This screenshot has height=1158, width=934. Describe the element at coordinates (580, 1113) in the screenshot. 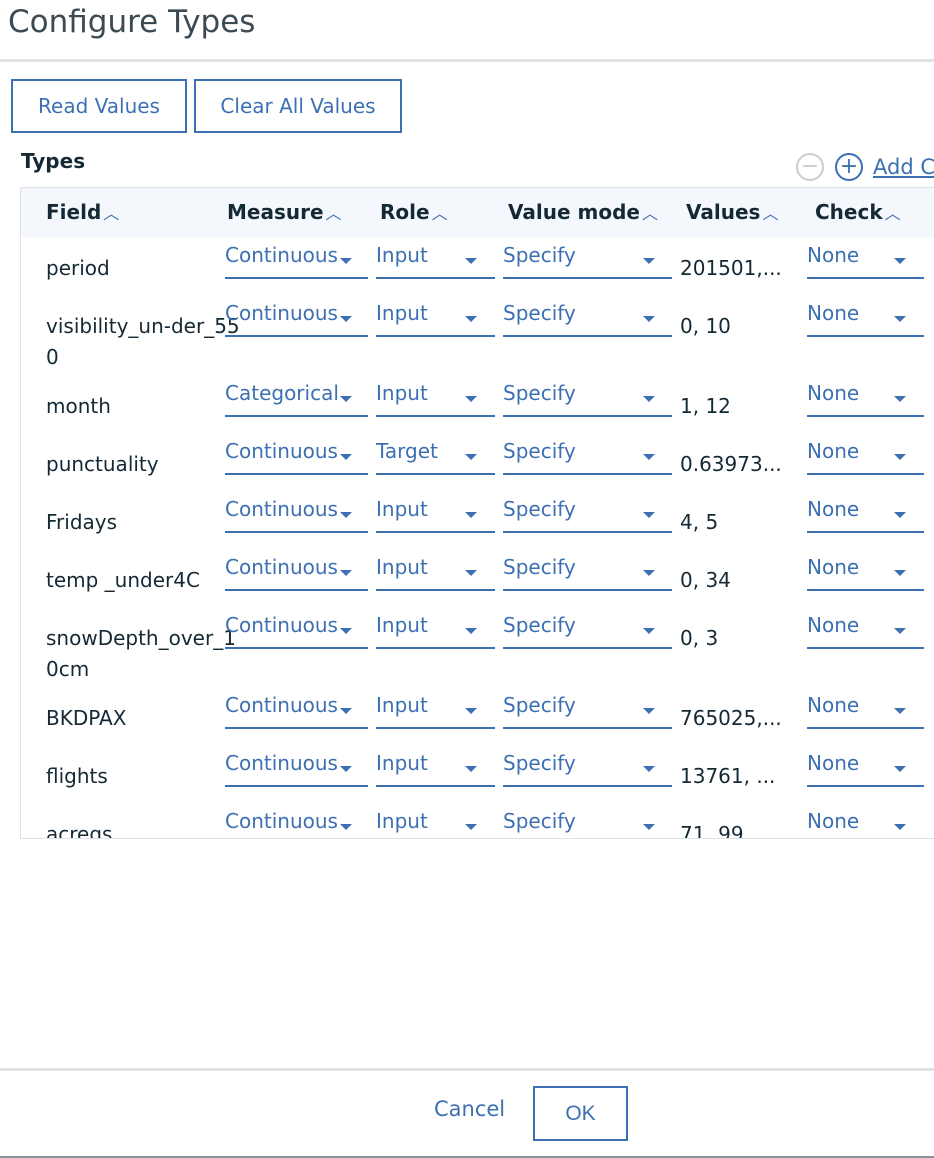

I see `ok-button: OK` at that location.